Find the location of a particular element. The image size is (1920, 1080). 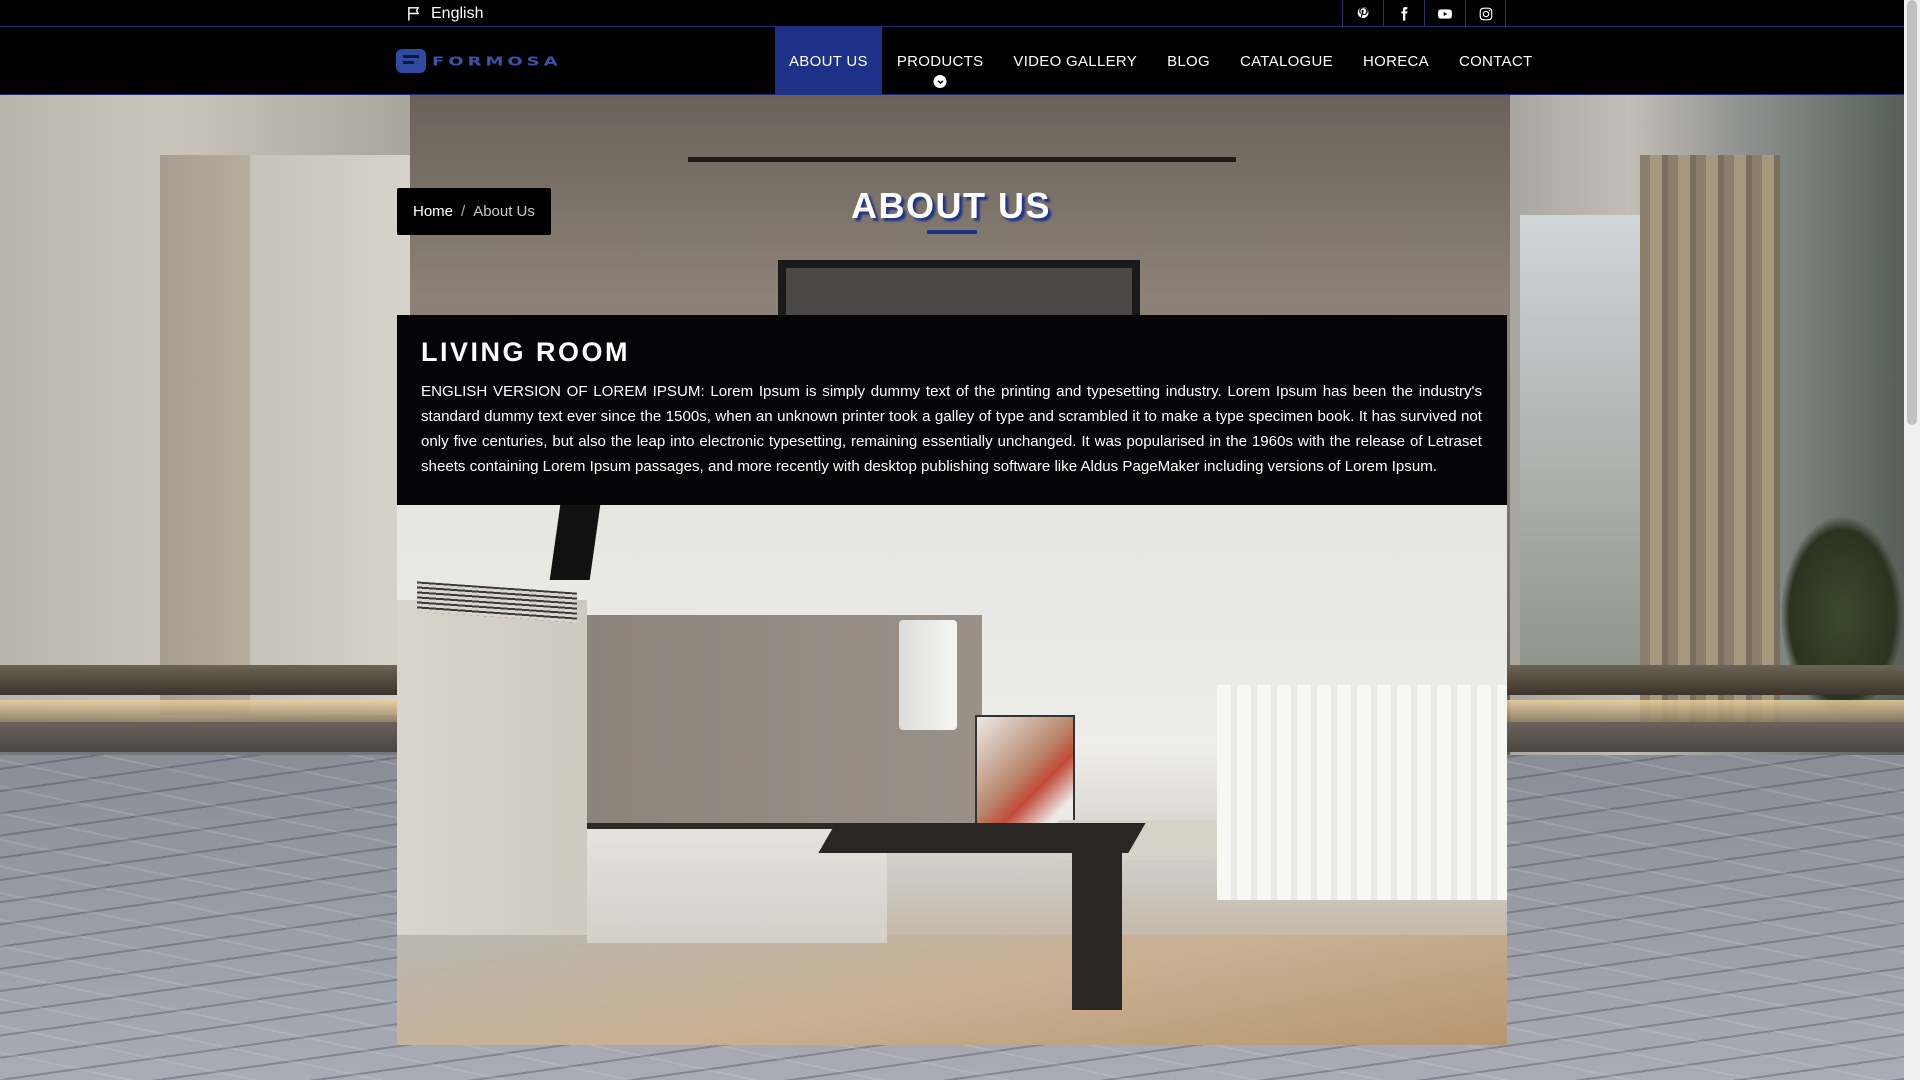

facebook-icon is located at coordinates (1404, 13).